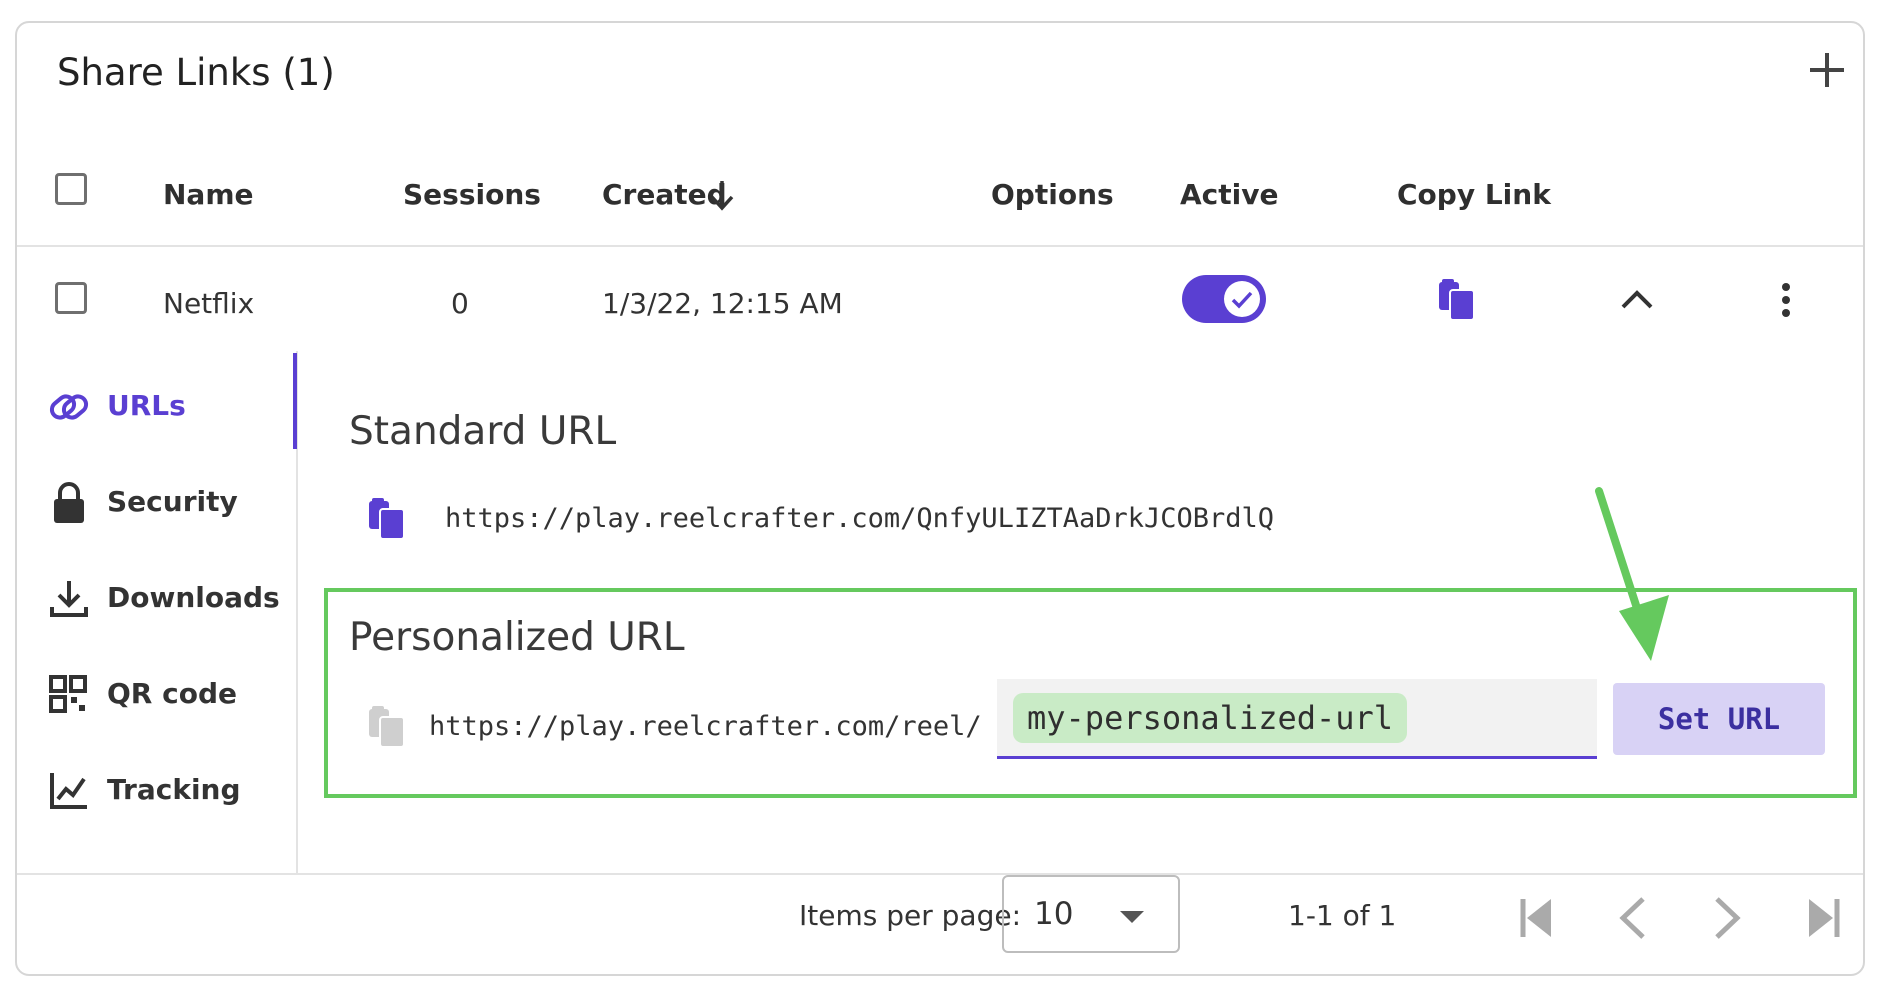 This screenshot has height=1006, width=1888. What do you see at coordinates (208, 194) in the screenshot?
I see `column-header-name: Name` at bounding box center [208, 194].